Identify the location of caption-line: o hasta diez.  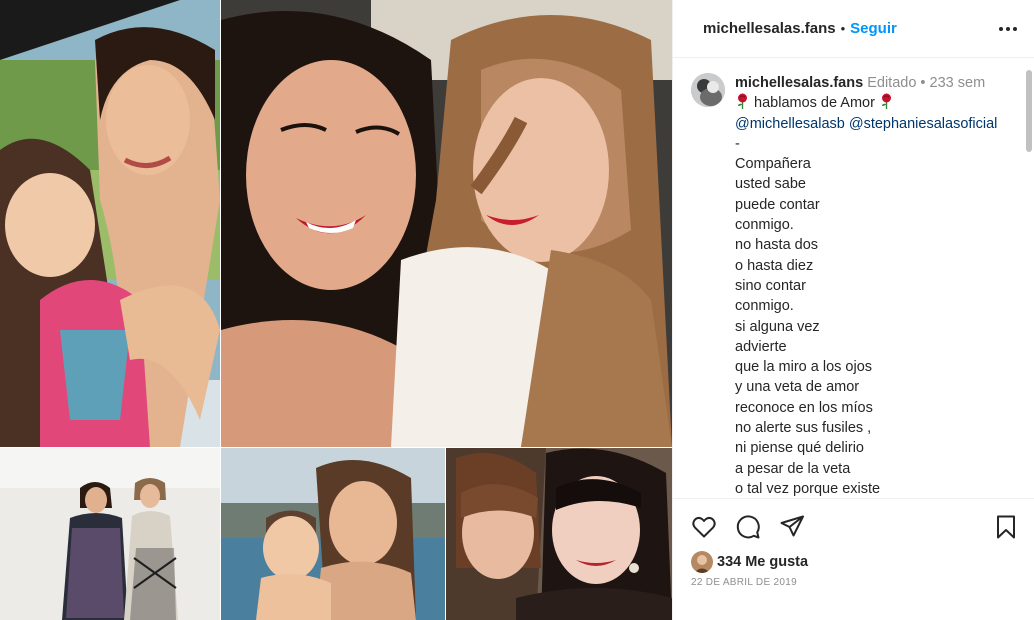
(774, 265).